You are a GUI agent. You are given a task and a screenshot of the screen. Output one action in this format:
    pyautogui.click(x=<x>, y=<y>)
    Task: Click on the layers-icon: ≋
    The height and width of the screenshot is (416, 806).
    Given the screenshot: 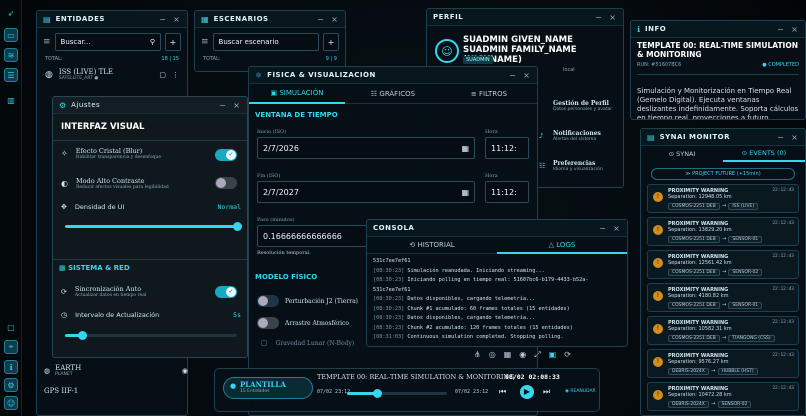 What is the action you would take?
    pyautogui.click(x=11, y=55)
    